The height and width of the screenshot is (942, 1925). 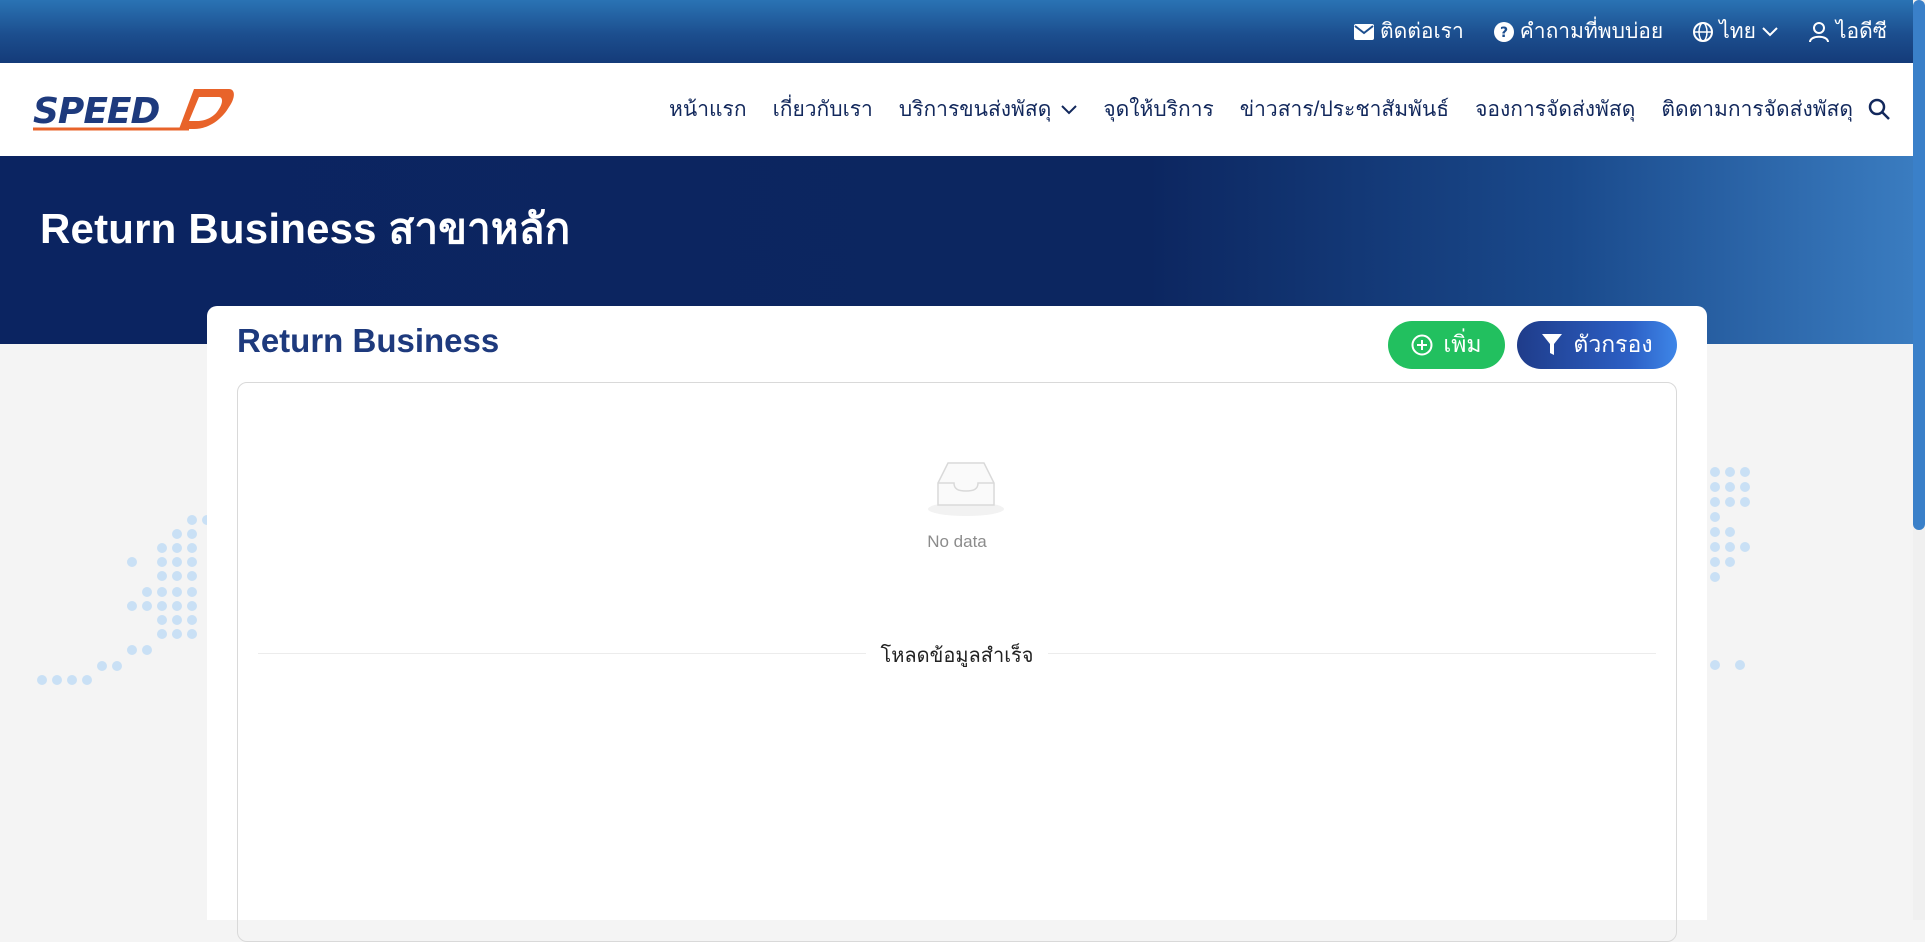 I want to click on nav-item-service-points: จุดให้บริการ, so click(x=1158, y=109).